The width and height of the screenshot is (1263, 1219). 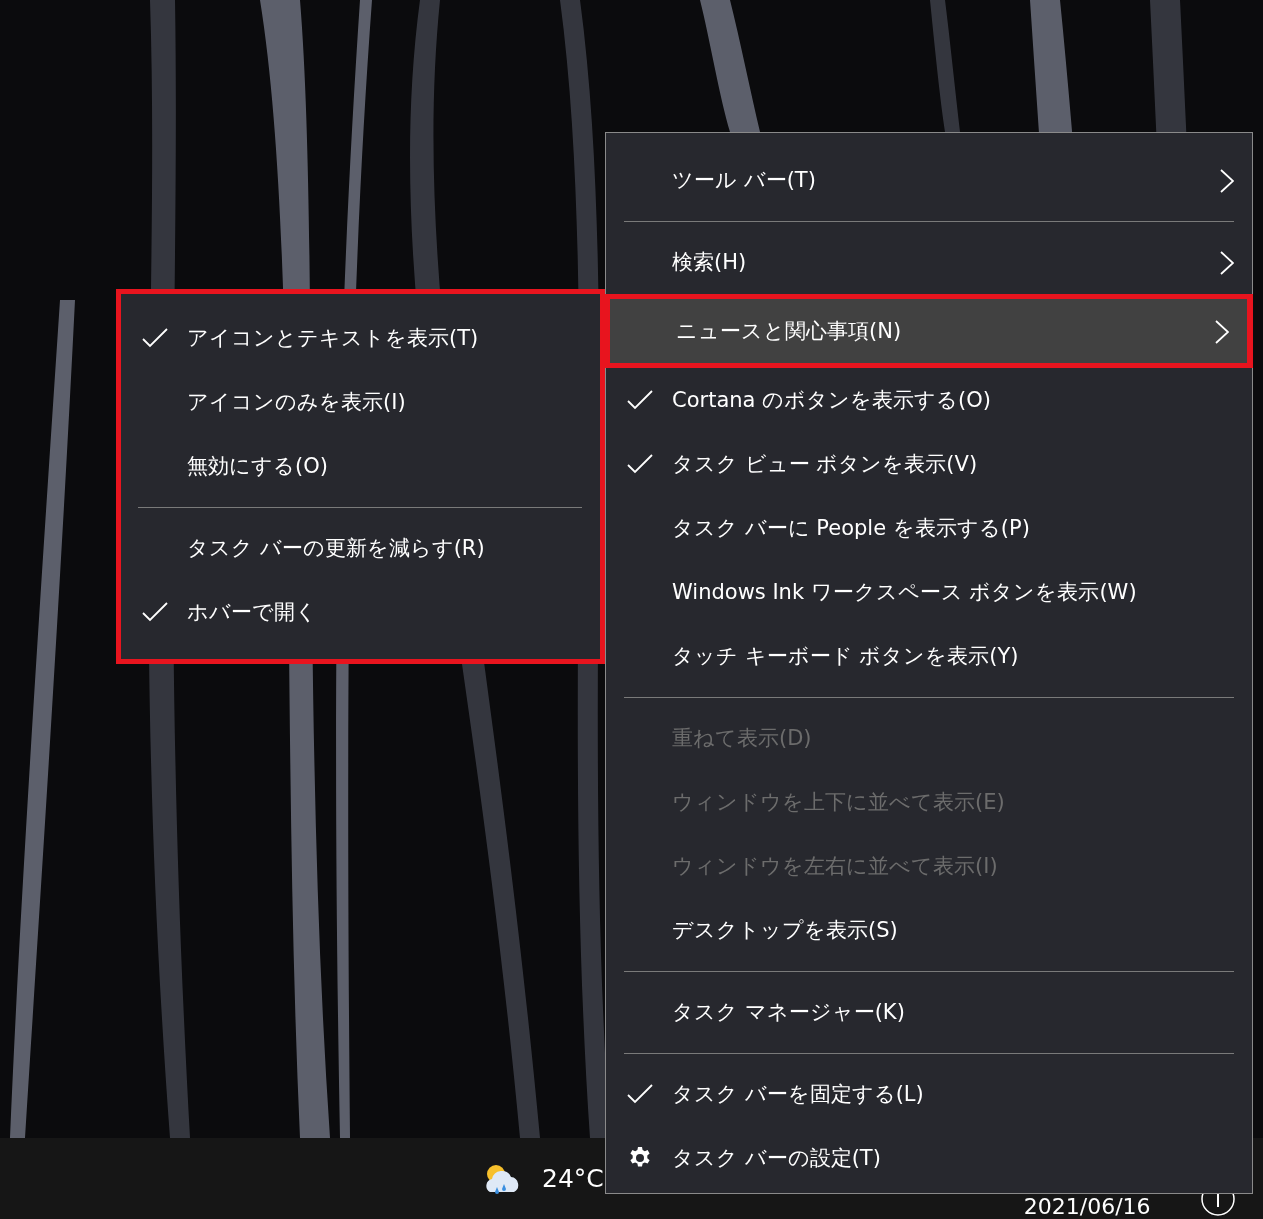 I want to click on menu-item: ツール バー(T), so click(x=929, y=180).